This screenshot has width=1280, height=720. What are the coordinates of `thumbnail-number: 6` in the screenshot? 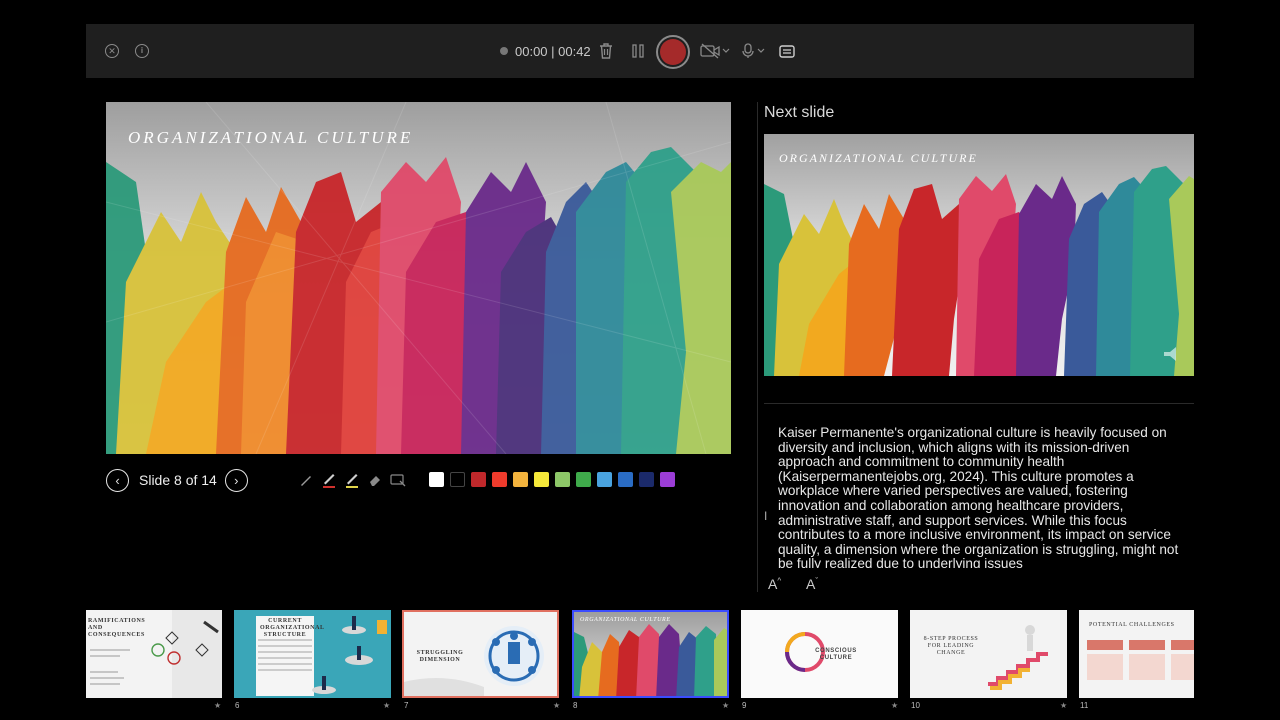 It's located at (237, 705).